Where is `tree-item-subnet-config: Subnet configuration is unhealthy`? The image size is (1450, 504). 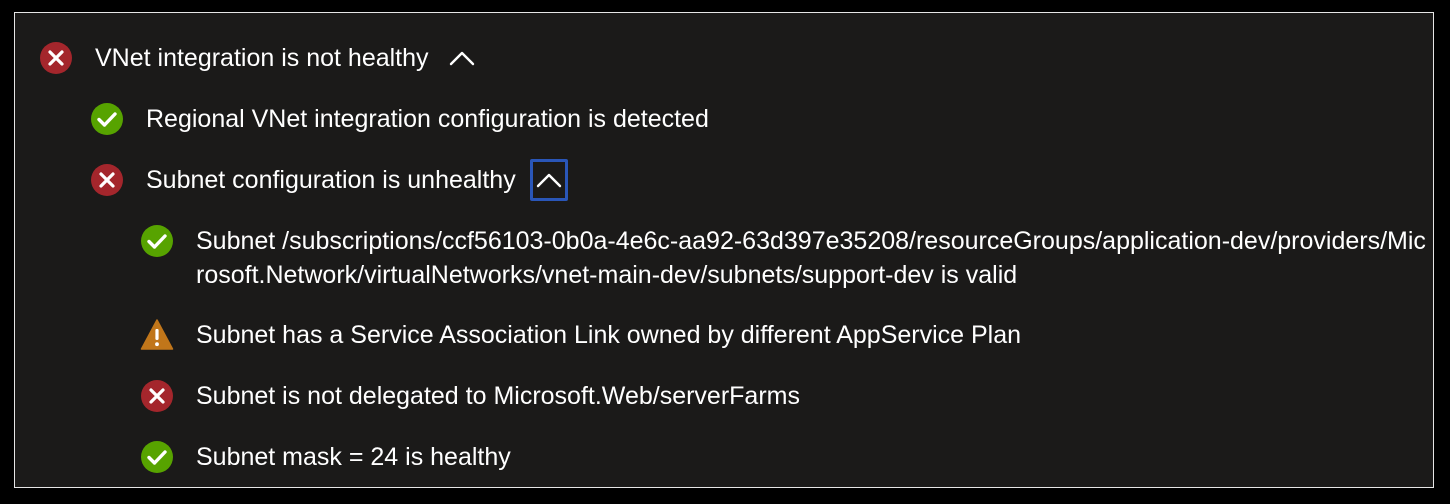
tree-item-subnet-config: Subnet configuration is unhealthy is located at coordinates (329, 180).